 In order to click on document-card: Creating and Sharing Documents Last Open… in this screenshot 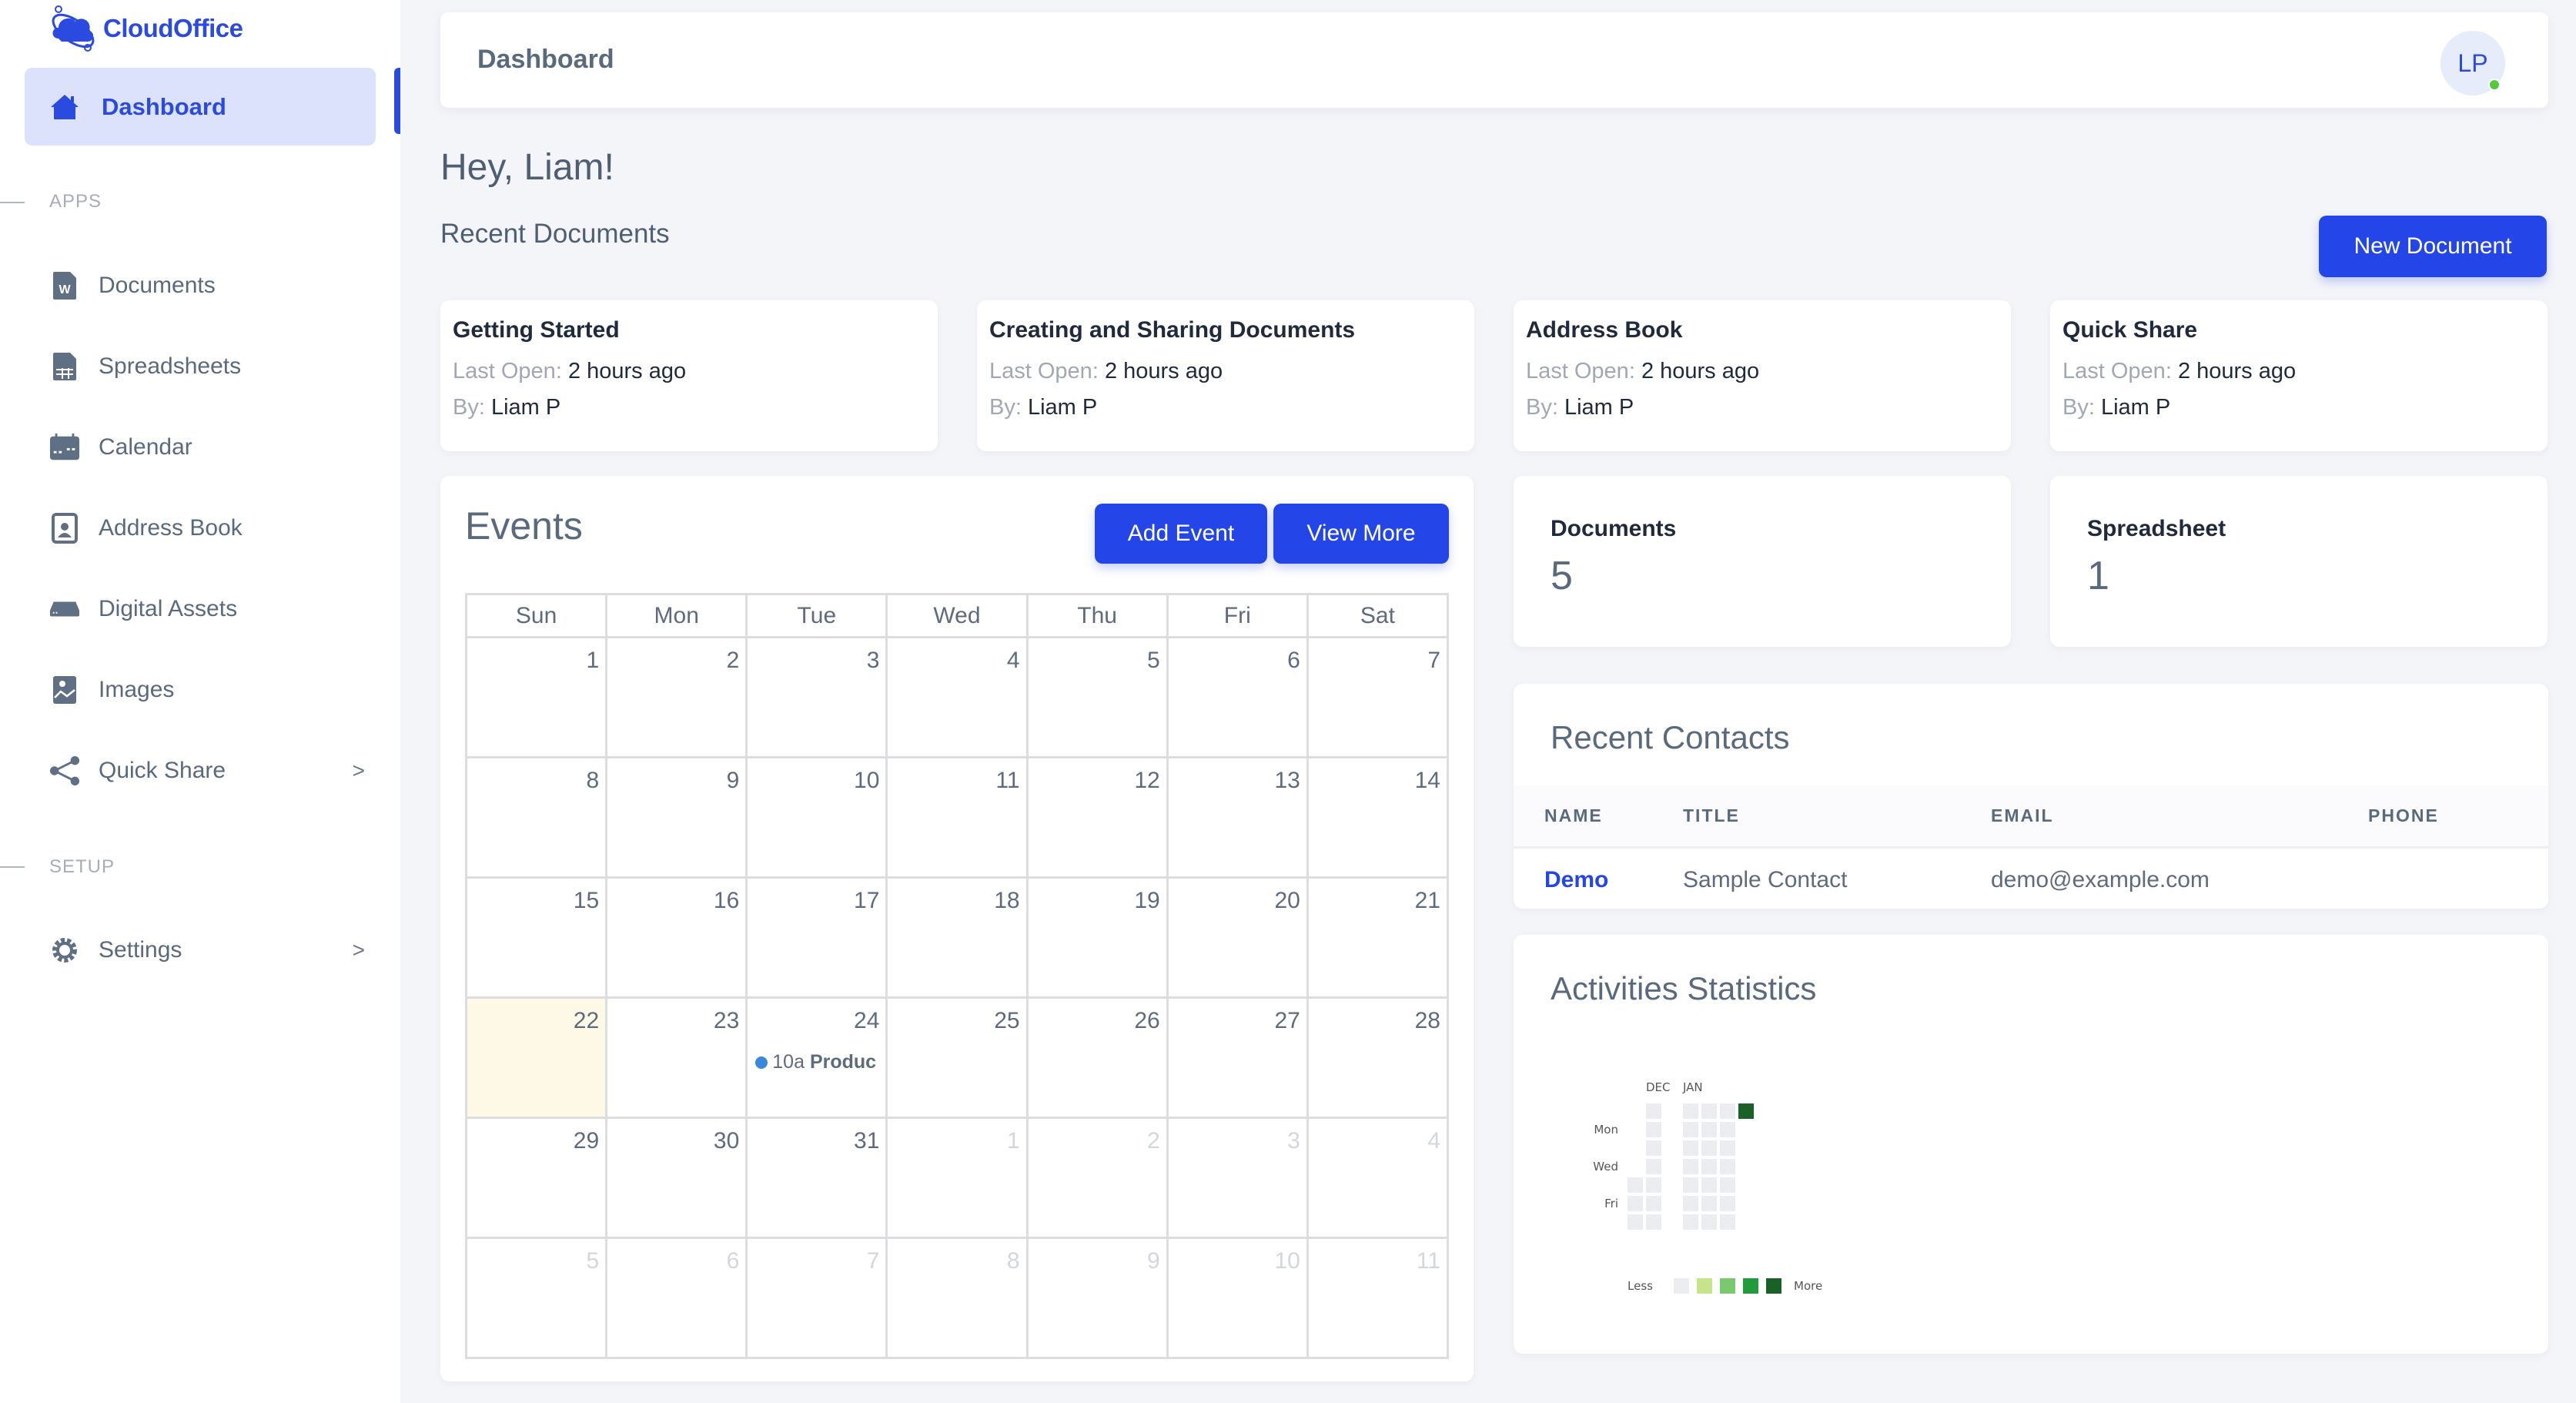, I will do `click(1225, 375)`.